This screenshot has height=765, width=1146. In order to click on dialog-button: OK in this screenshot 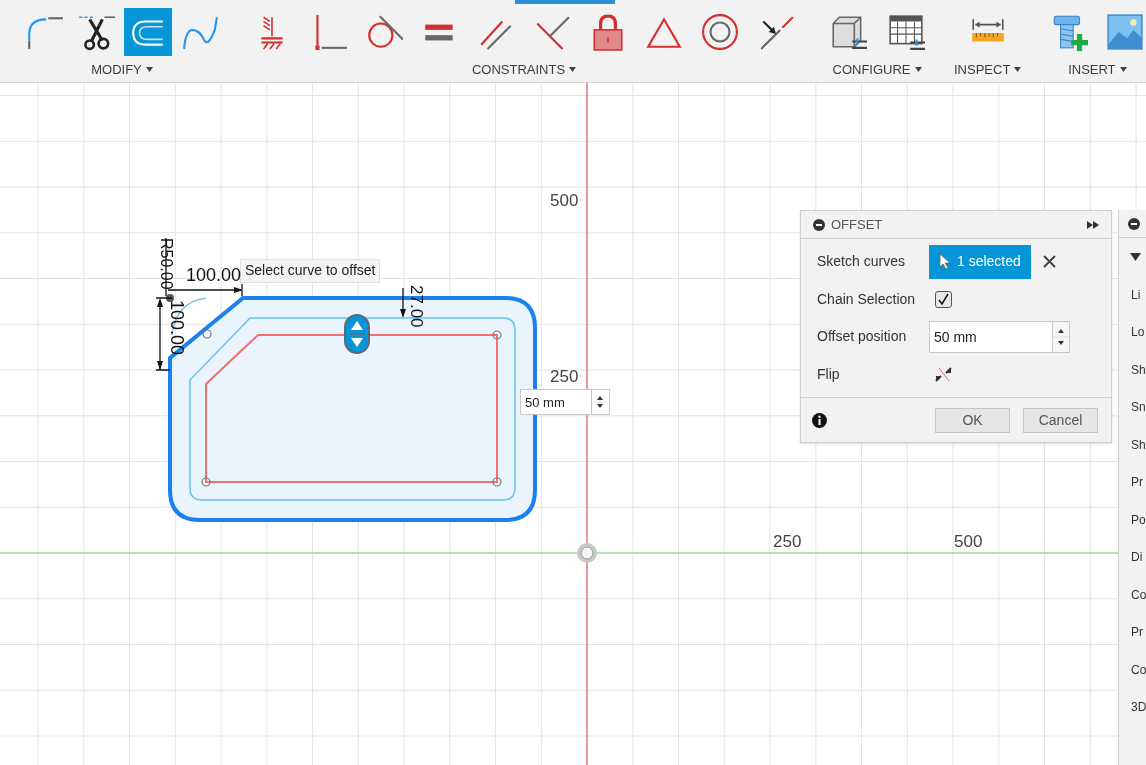, I will do `click(972, 420)`.